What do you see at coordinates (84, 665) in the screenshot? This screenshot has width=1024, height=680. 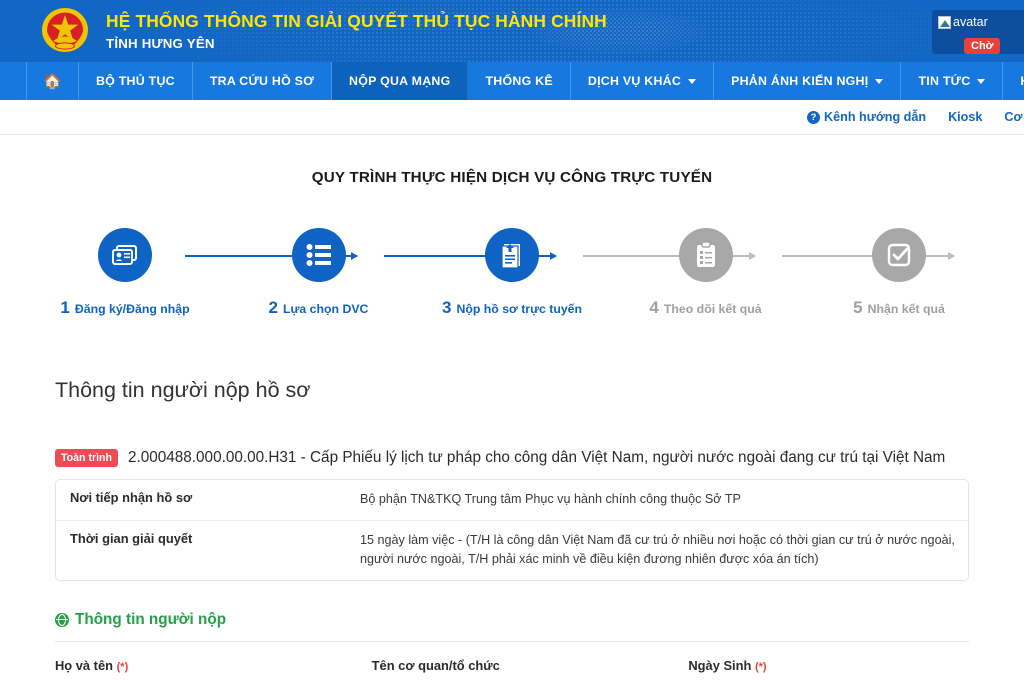 I see `field-label-text: Họ và tên` at bounding box center [84, 665].